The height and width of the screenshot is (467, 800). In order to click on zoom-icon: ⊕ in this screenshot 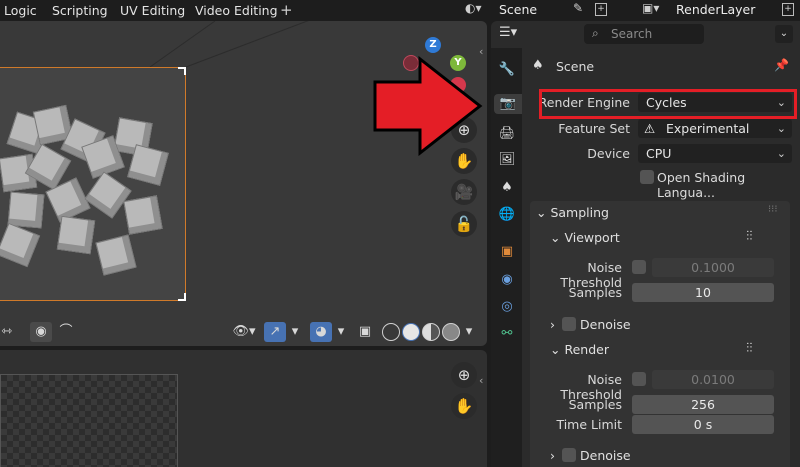, I will do `click(464, 375)`.